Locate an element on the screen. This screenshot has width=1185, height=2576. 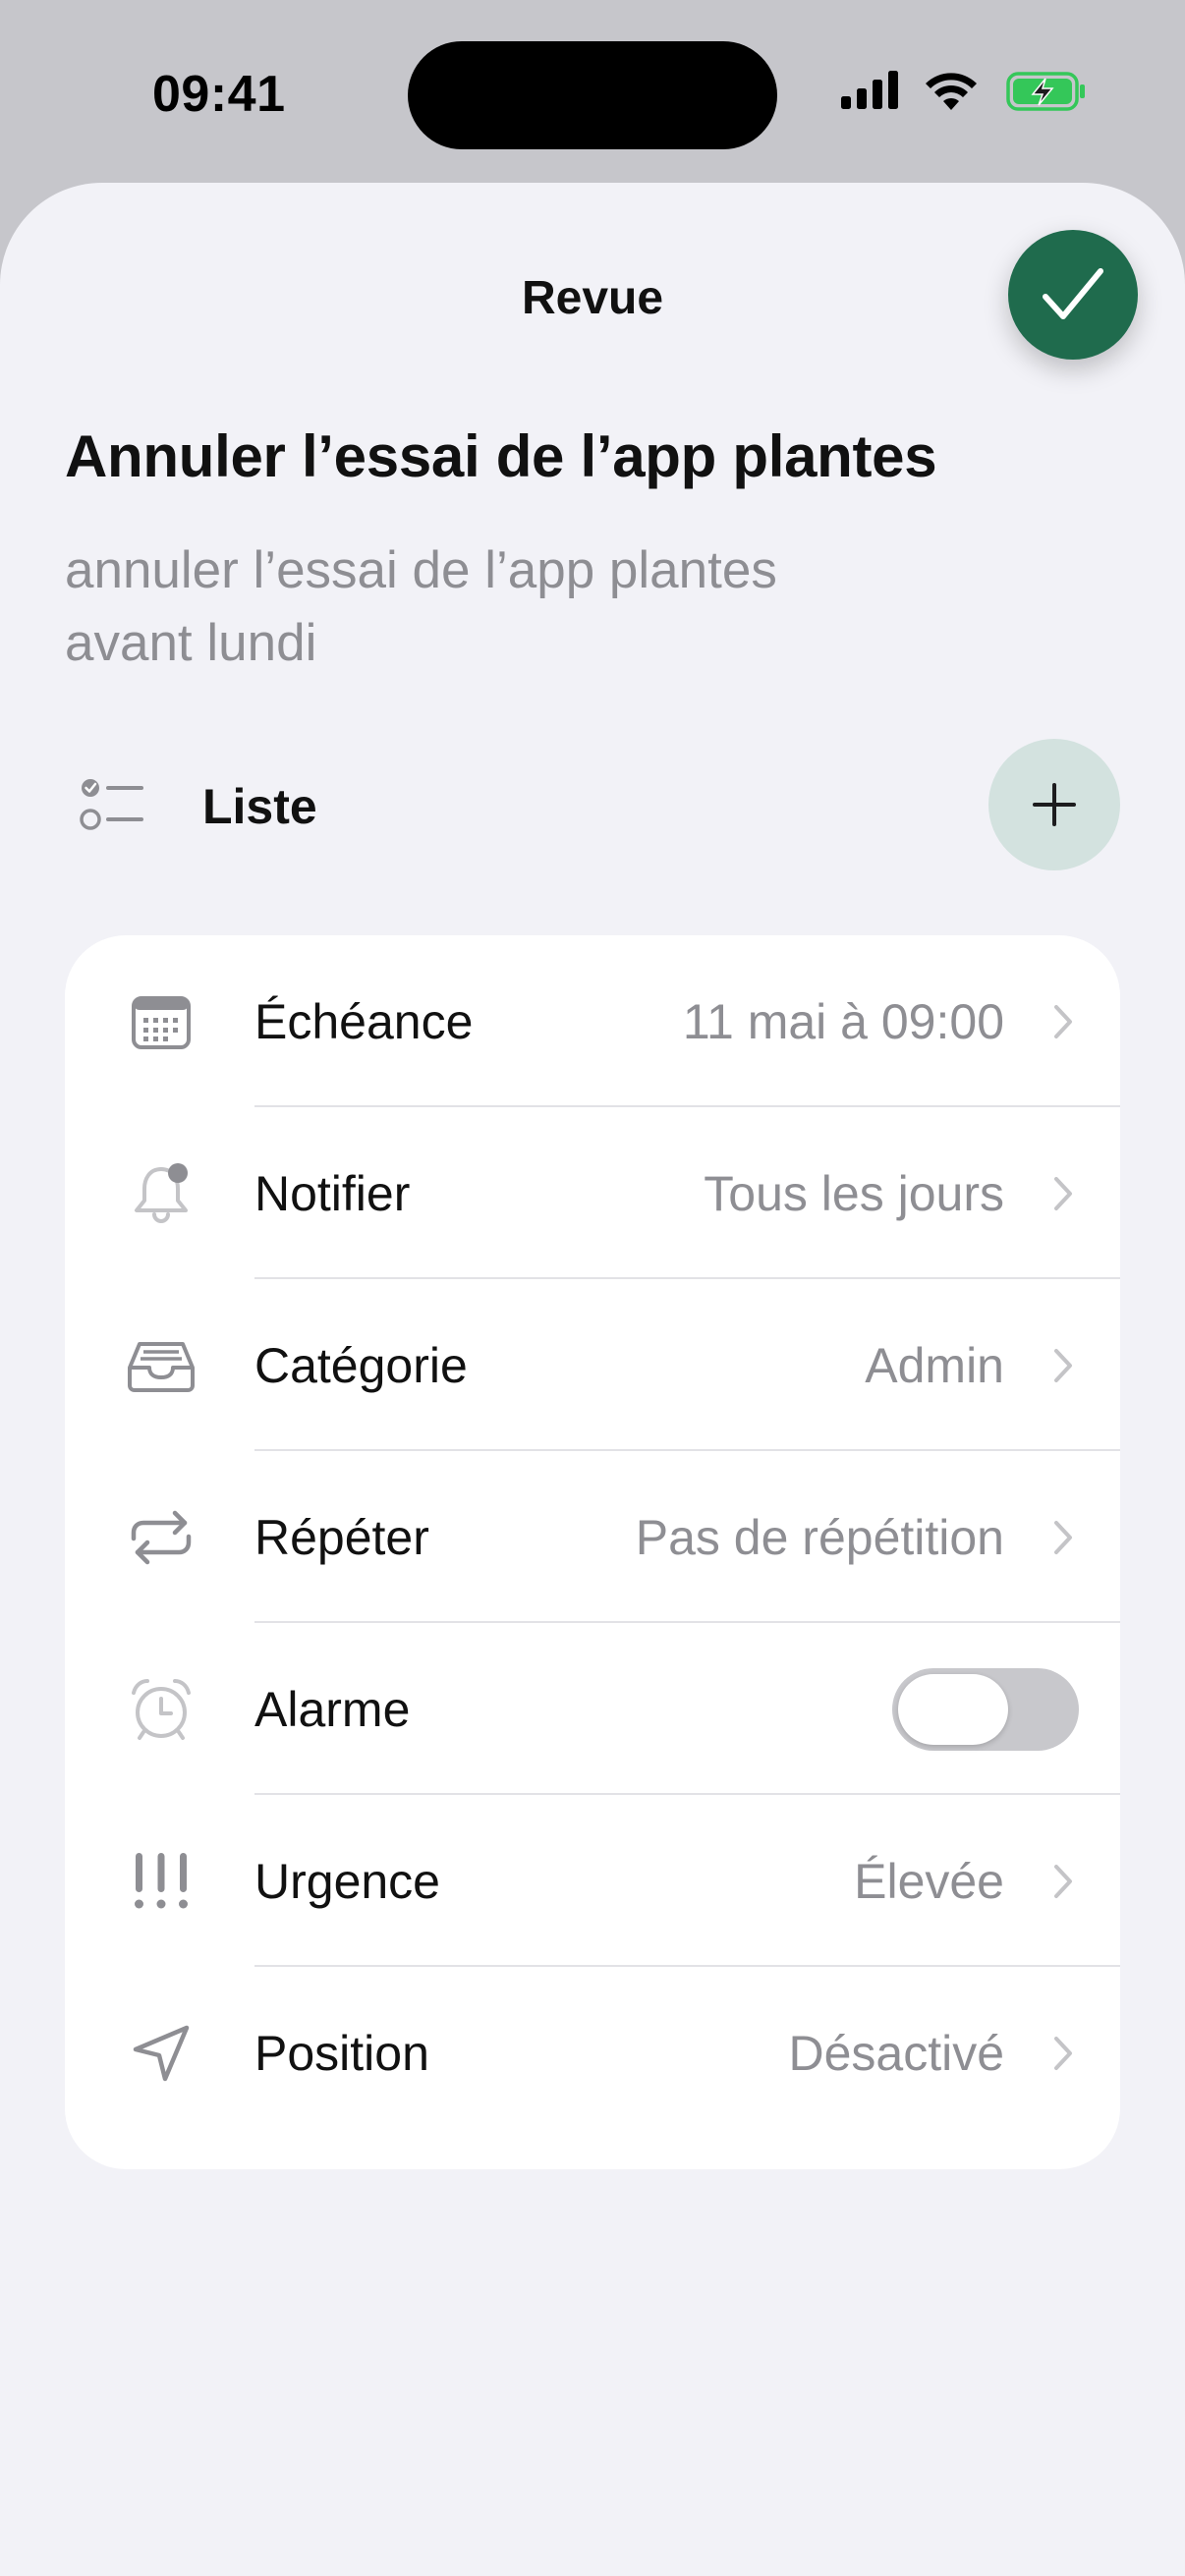
task-description-line: annuler l’essai de l’app plantes is located at coordinates (421, 570).